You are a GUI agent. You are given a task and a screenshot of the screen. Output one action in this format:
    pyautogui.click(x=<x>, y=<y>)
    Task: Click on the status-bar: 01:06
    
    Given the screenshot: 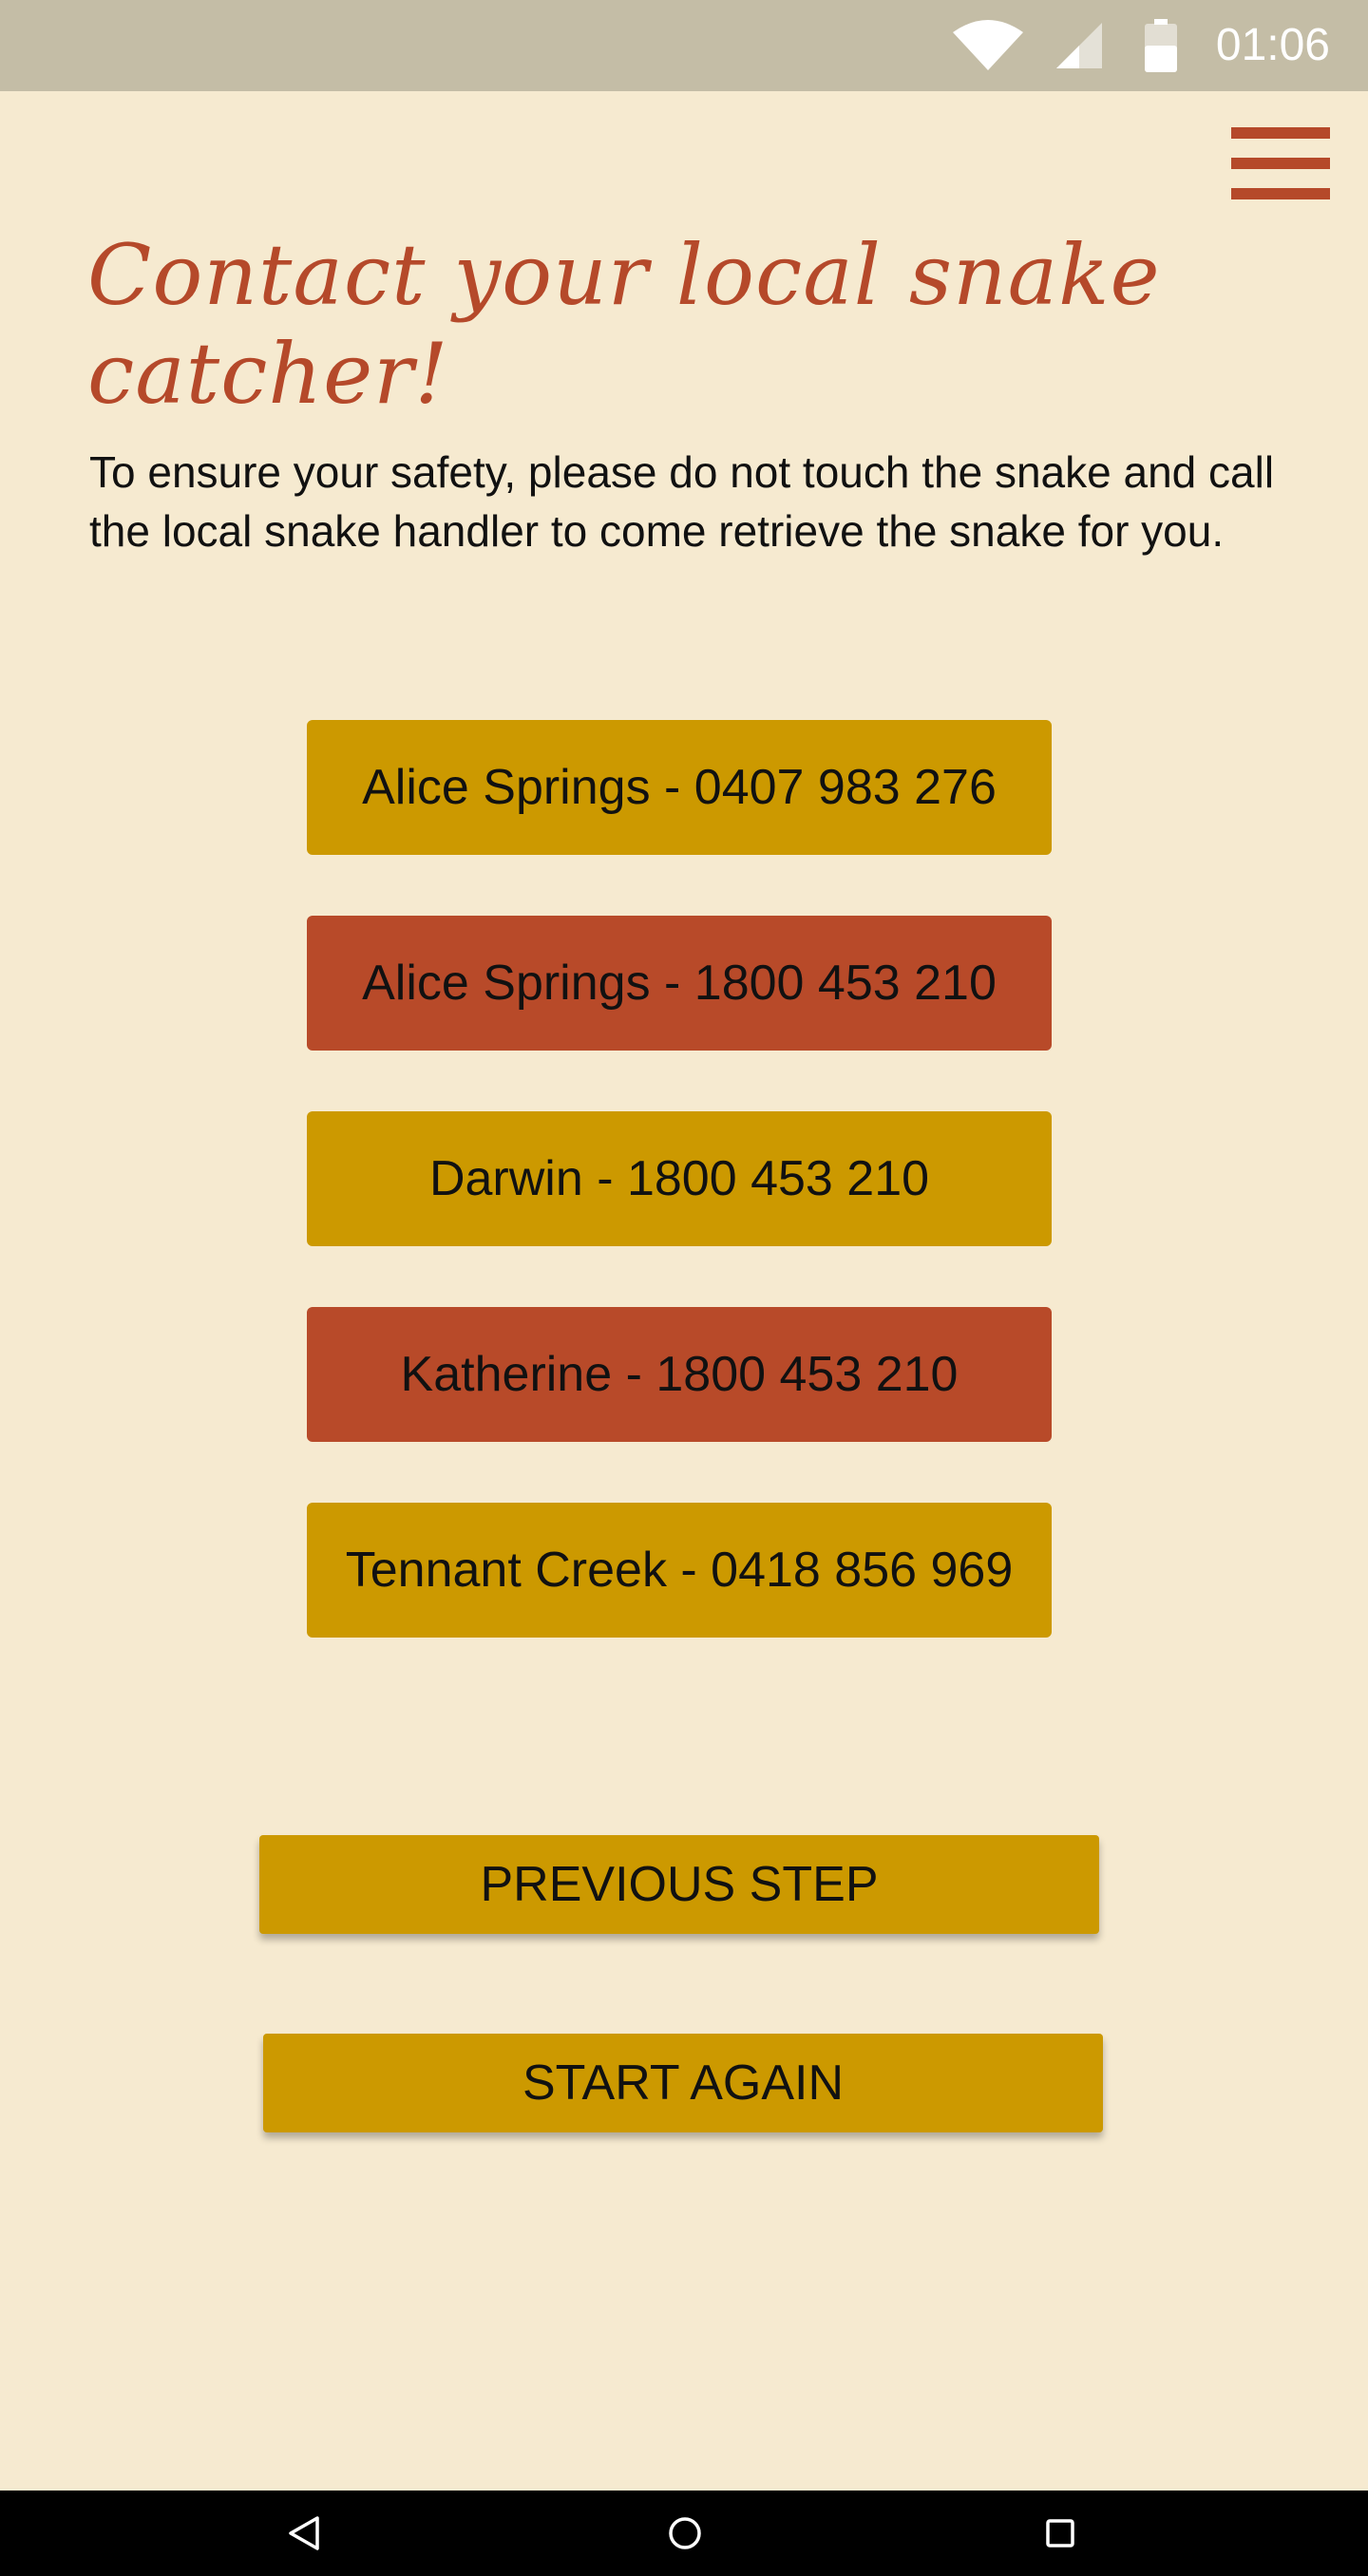 What is the action you would take?
    pyautogui.click(x=684, y=45)
    